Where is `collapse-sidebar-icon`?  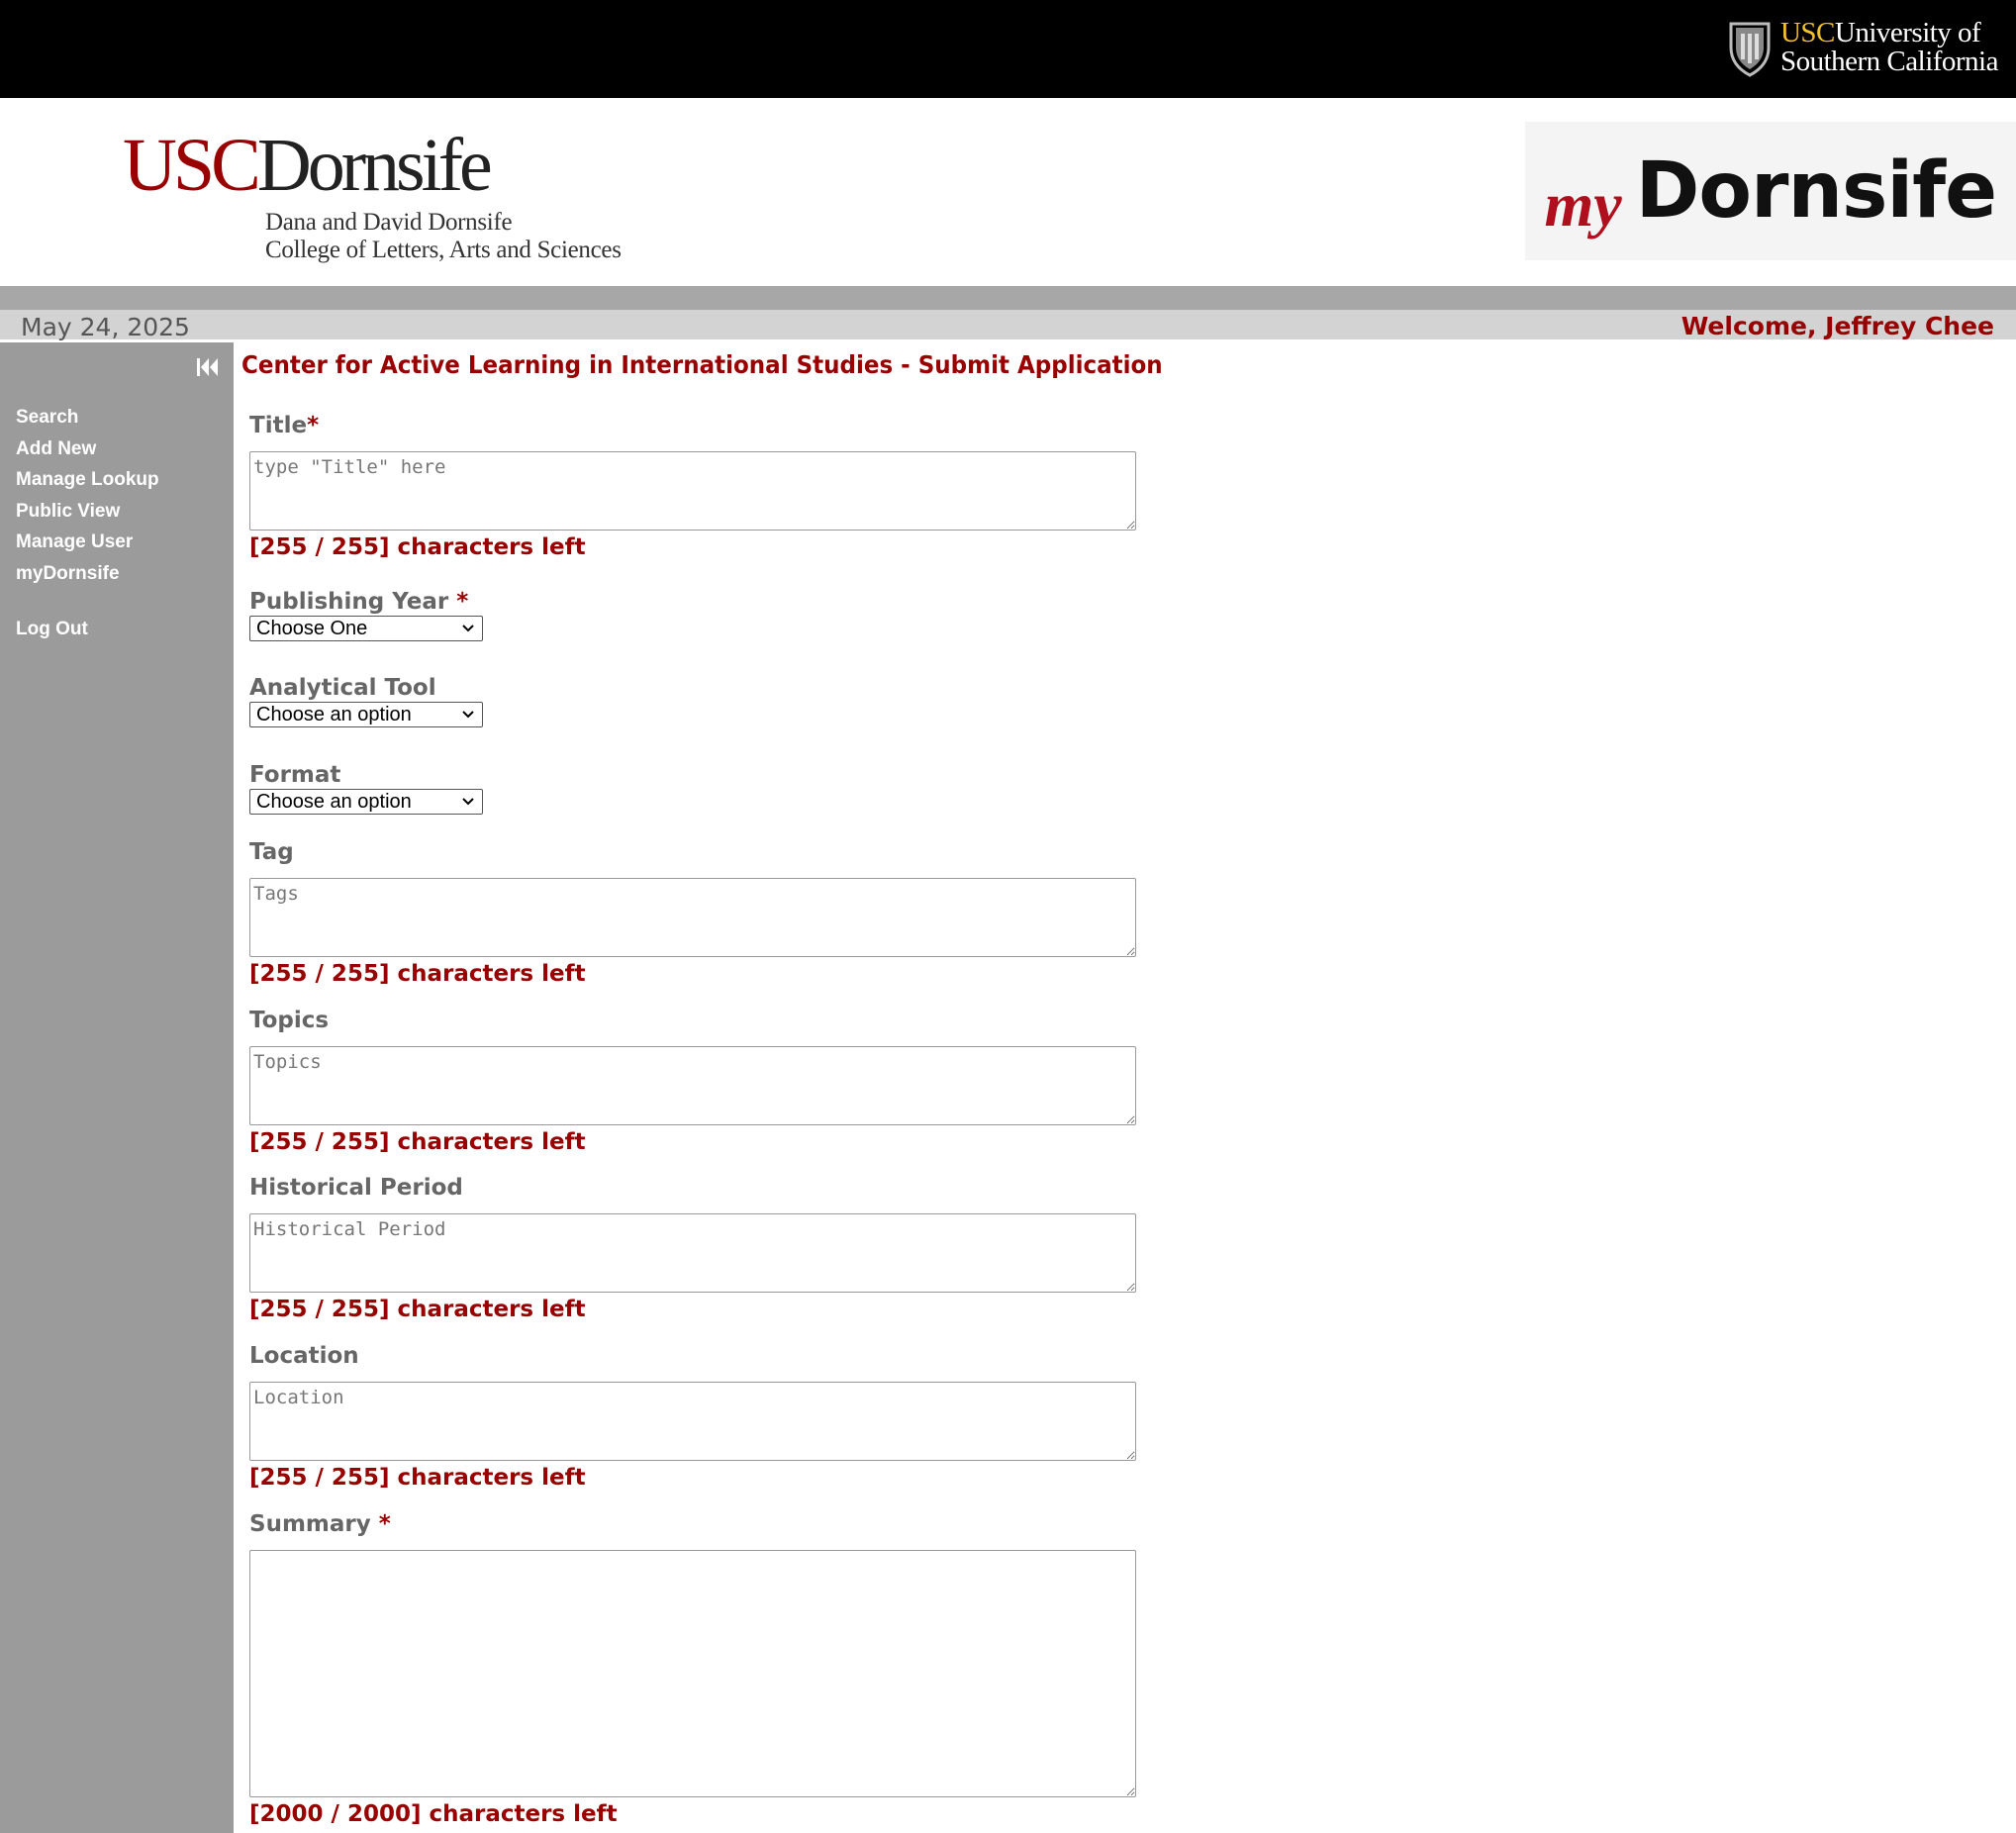 collapse-sidebar-icon is located at coordinates (208, 367).